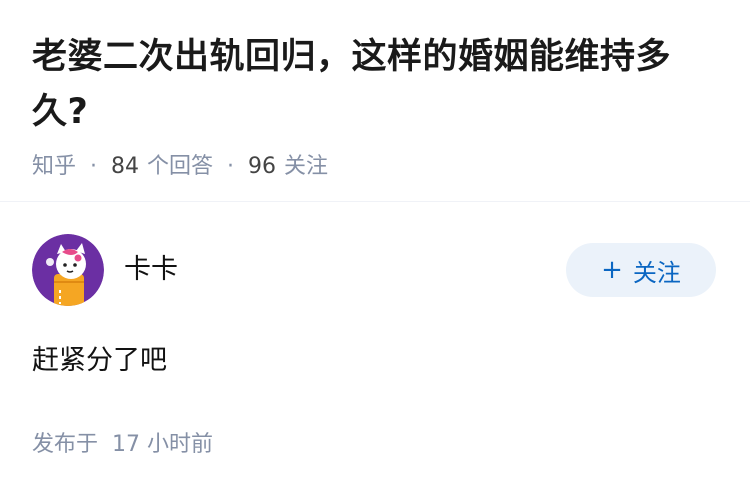 The height and width of the screenshot is (484, 750). What do you see at coordinates (375, 442) in the screenshot?
I see `answer-time: 发布于 17 小时前` at bounding box center [375, 442].